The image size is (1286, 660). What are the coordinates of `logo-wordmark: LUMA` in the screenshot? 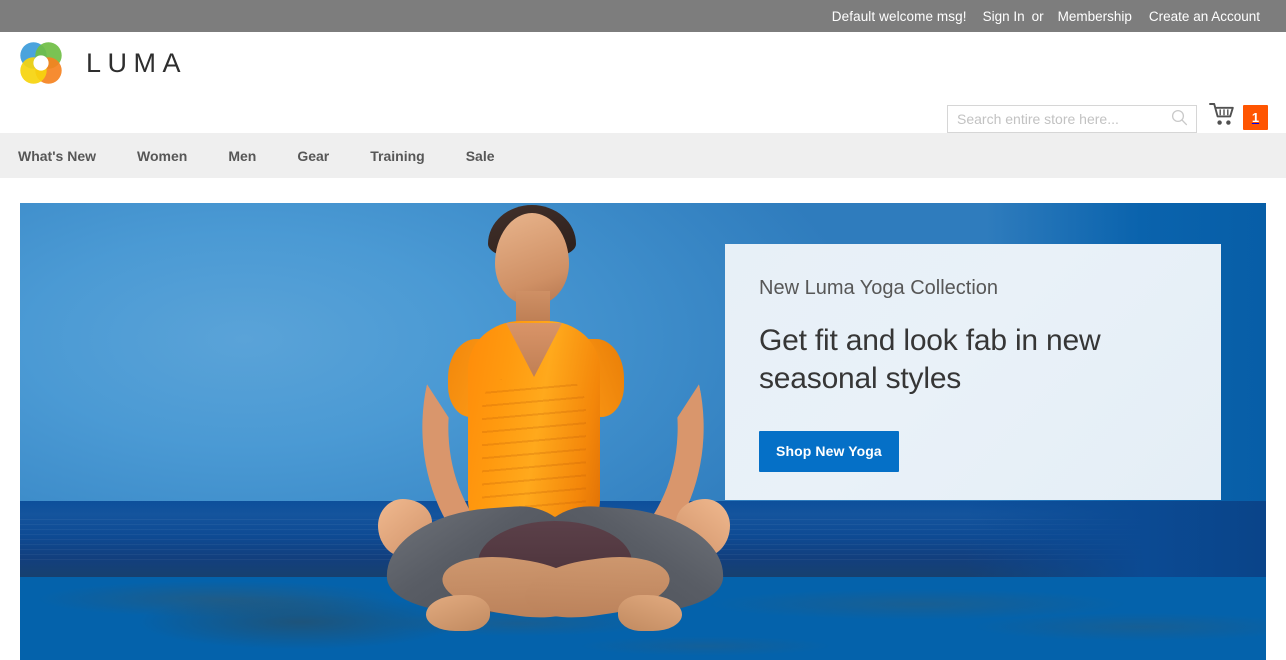 It's located at (137, 62).